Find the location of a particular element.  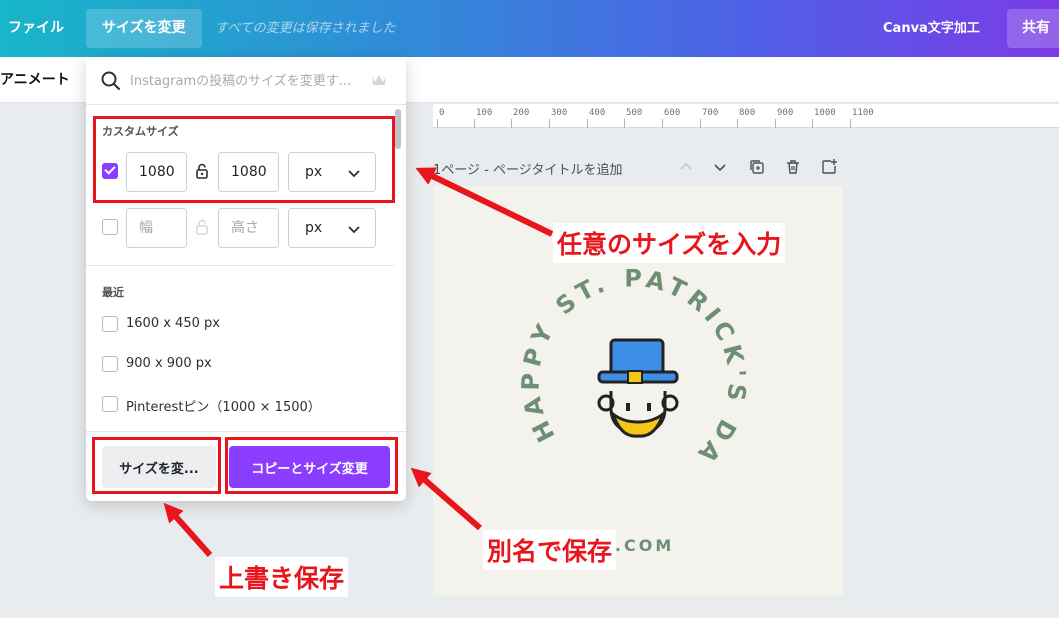

editor-topbar: ファイル サイズを変更 すべての変更は保存されました Canva文字加工 共有 is located at coordinates (529, 28).